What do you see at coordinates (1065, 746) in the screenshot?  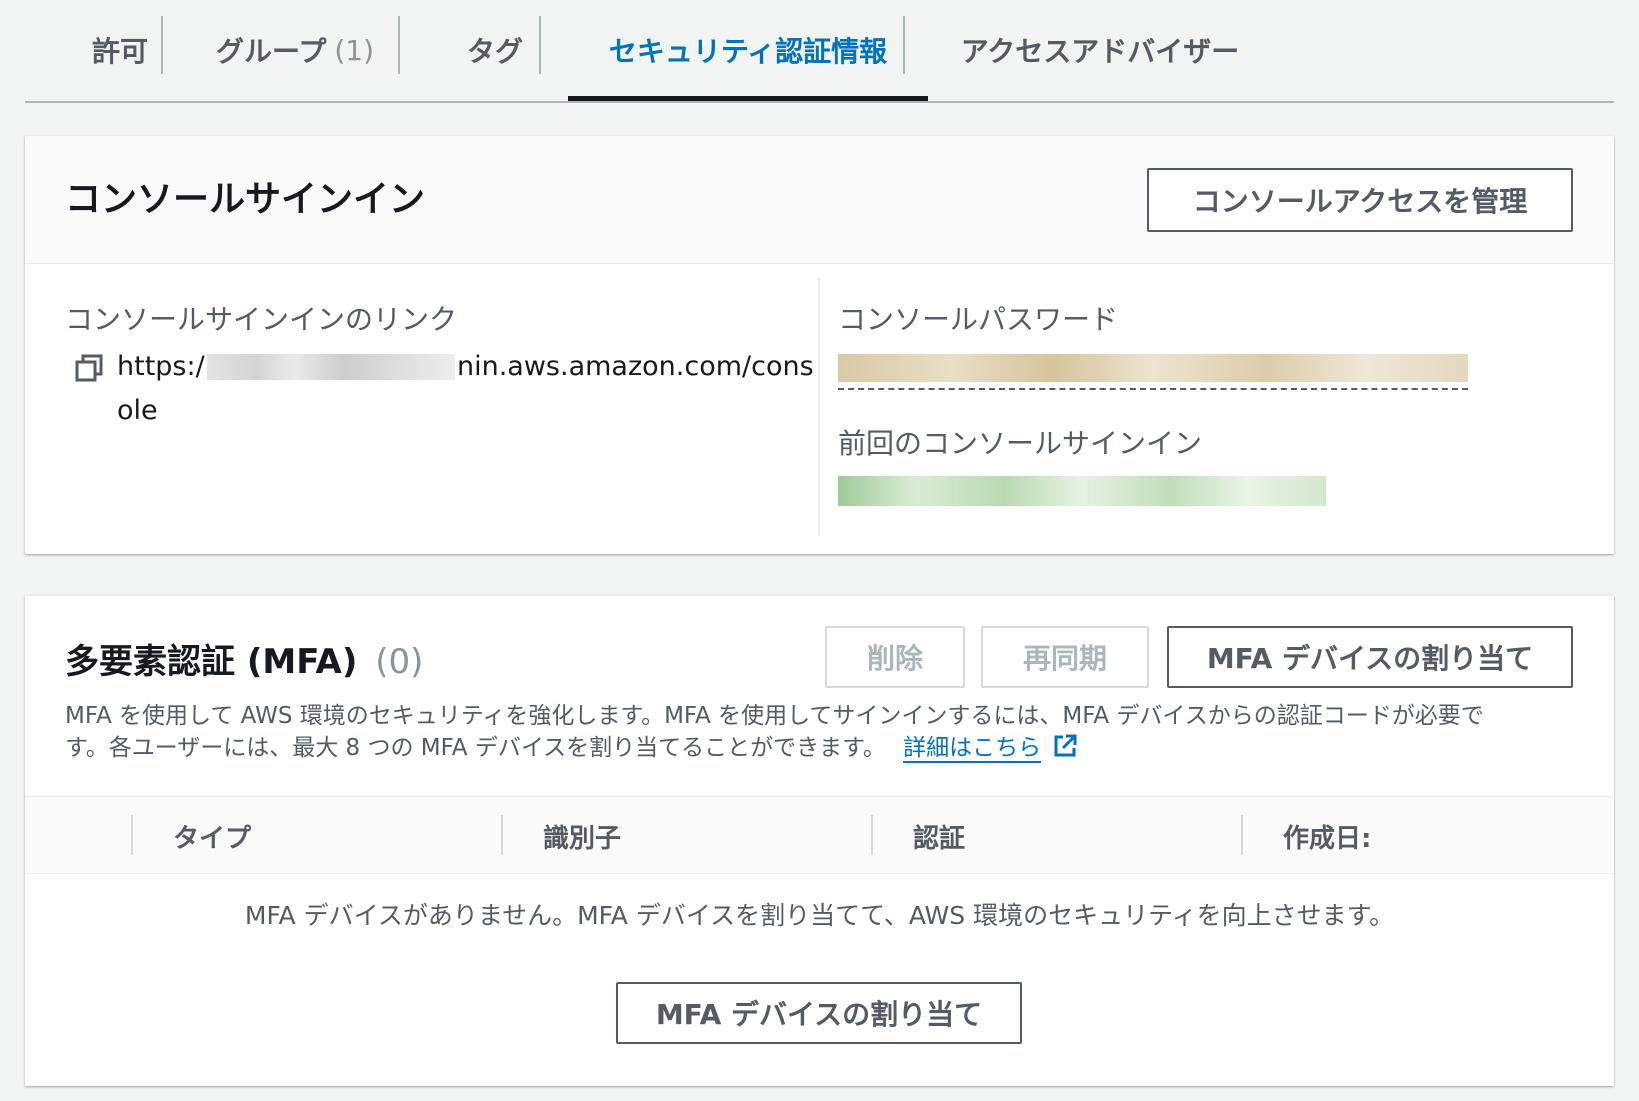 I see `external-link-icon` at bounding box center [1065, 746].